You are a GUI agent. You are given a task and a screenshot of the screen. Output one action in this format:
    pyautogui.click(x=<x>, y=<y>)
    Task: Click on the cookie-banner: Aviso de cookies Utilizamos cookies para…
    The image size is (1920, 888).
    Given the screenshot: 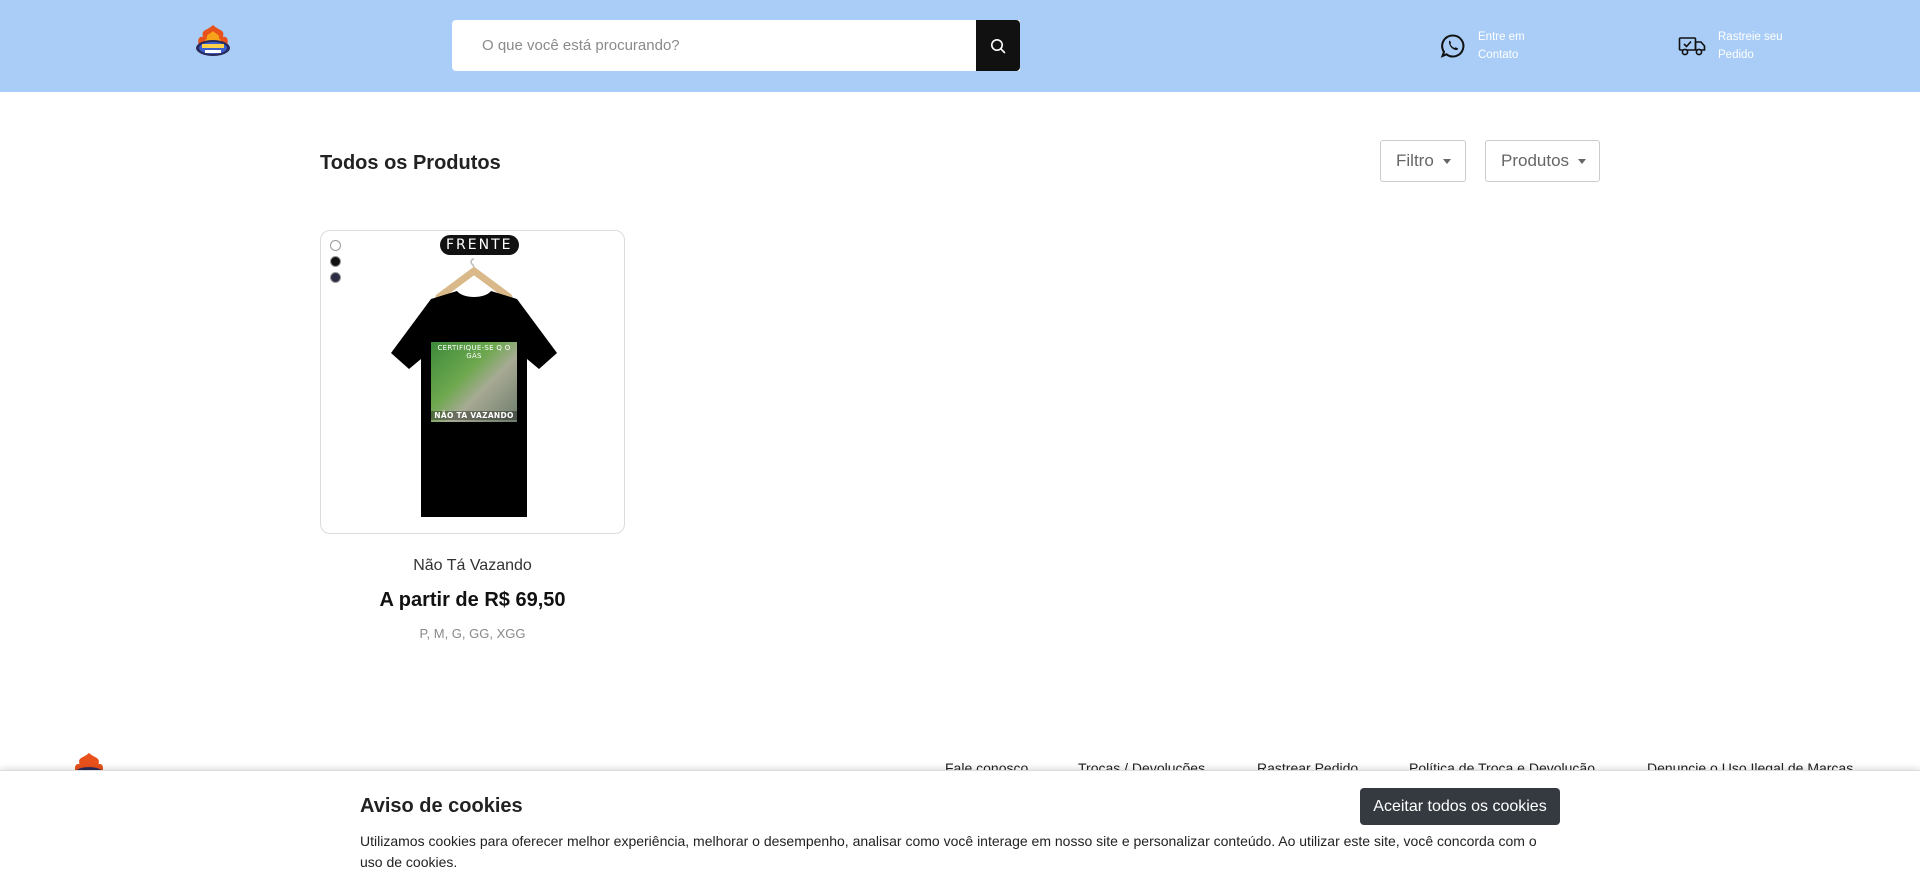 What is the action you would take?
    pyautogui.click(x=960, y=829)
    